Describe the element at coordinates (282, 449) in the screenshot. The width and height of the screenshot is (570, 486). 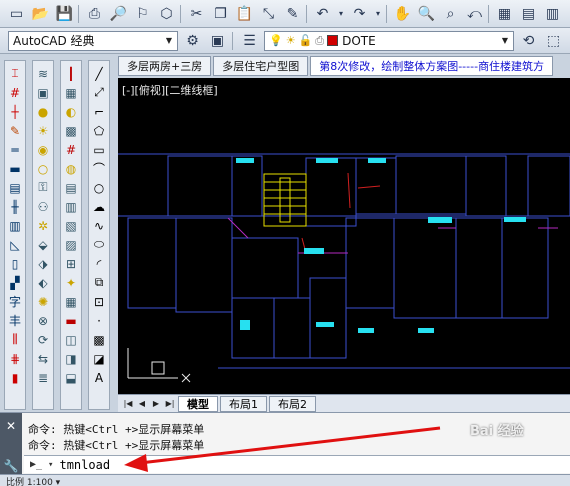
I see `annotation-arrow` at that location.